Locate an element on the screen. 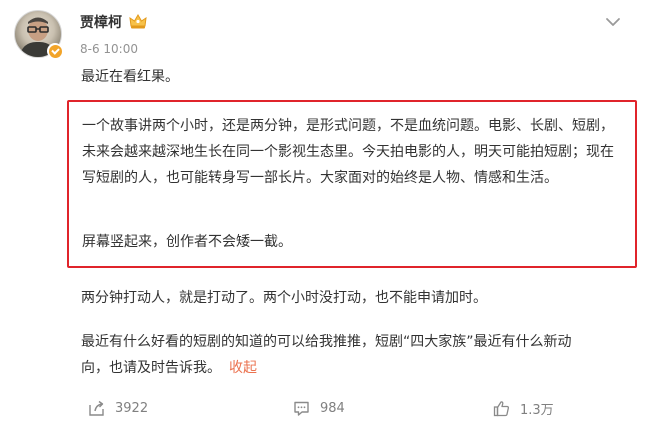  post-line-after-quote: 两分钟打动人，就是打动了。两个小时没打动，也不能申请加时。 is located at coordinates (284, 298).